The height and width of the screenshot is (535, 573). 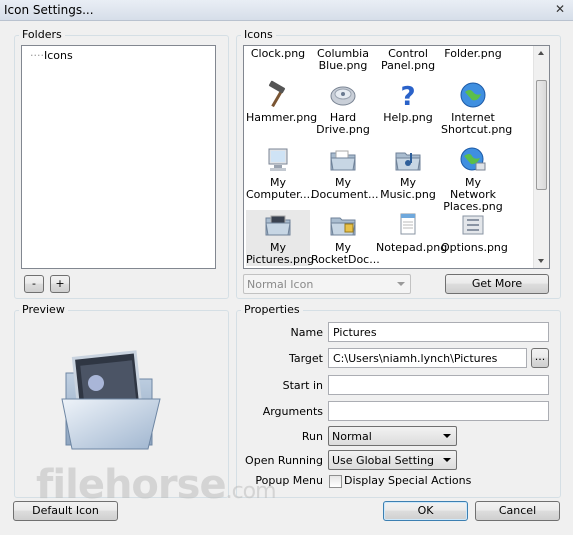 What do you see at coordinates (60, 284) in the screenshot?
I see `add-folder-button: +` at bounding box center [60, 284].